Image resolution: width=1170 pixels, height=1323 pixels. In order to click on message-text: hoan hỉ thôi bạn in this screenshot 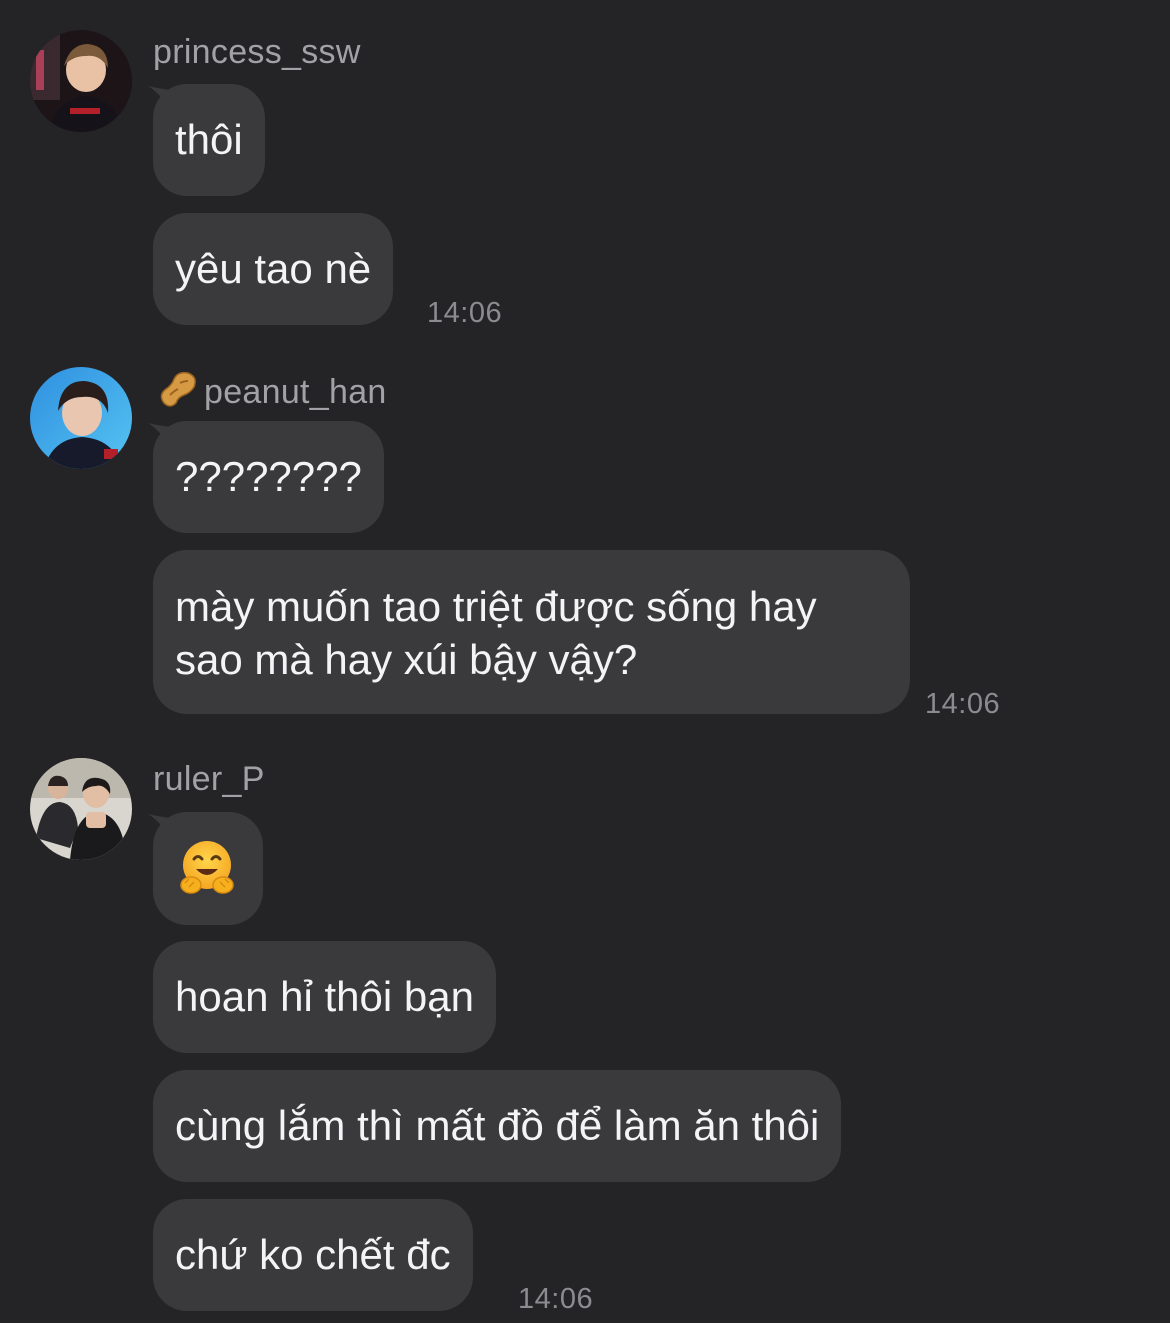, I will do `click(324, 996)`.